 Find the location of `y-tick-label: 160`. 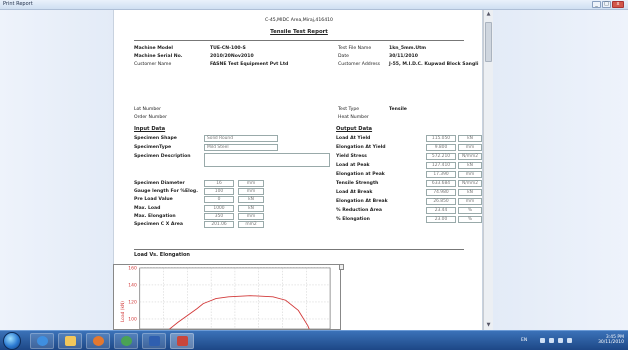

y-tick-label: 160 is located at coordinates (132, 268).